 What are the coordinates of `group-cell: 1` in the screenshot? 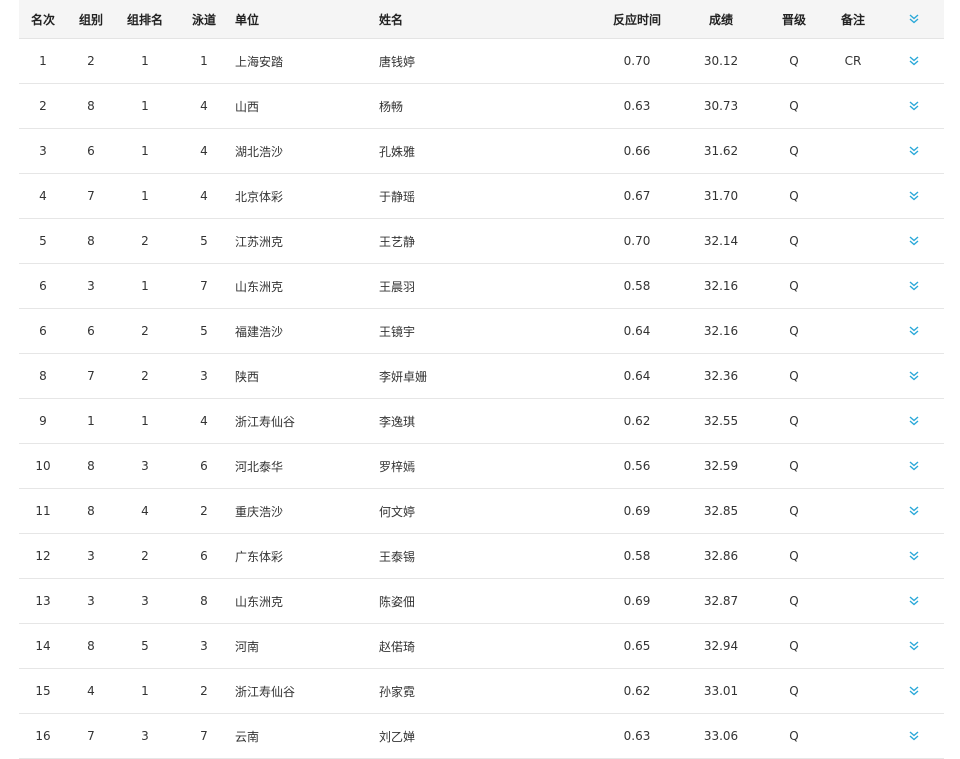 It's located at (91, 421).